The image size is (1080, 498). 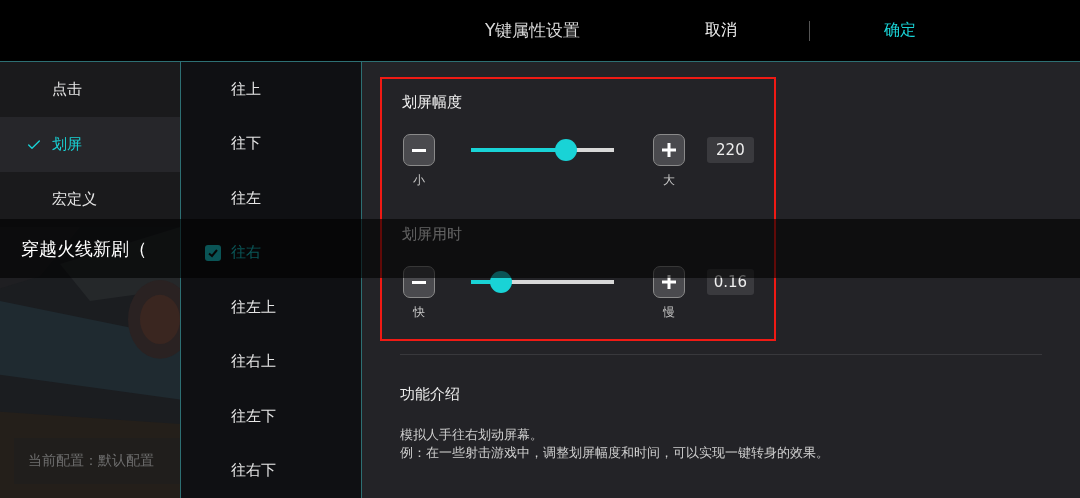 I want to click on confirm-button: 确定, so click(x=900, y=30).